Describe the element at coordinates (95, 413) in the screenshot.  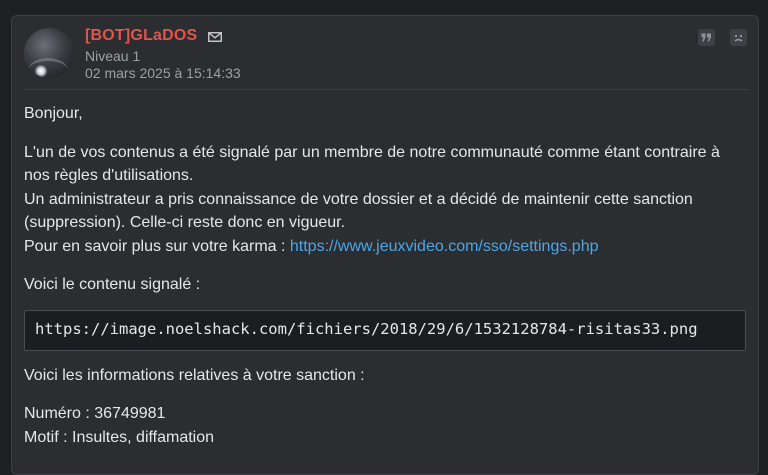
I see `sanction-number: Numéro : 36749981` at that location.